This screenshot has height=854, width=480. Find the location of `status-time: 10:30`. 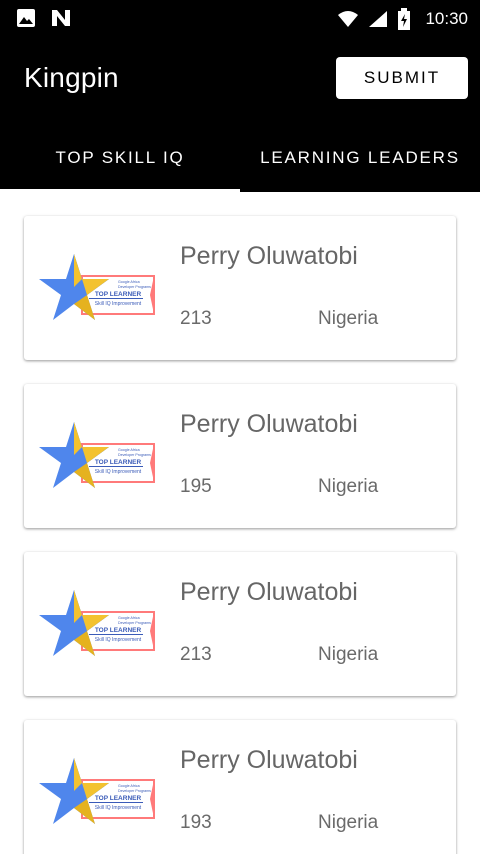

status-time: 10:30 is located at coordinates (446, 18).